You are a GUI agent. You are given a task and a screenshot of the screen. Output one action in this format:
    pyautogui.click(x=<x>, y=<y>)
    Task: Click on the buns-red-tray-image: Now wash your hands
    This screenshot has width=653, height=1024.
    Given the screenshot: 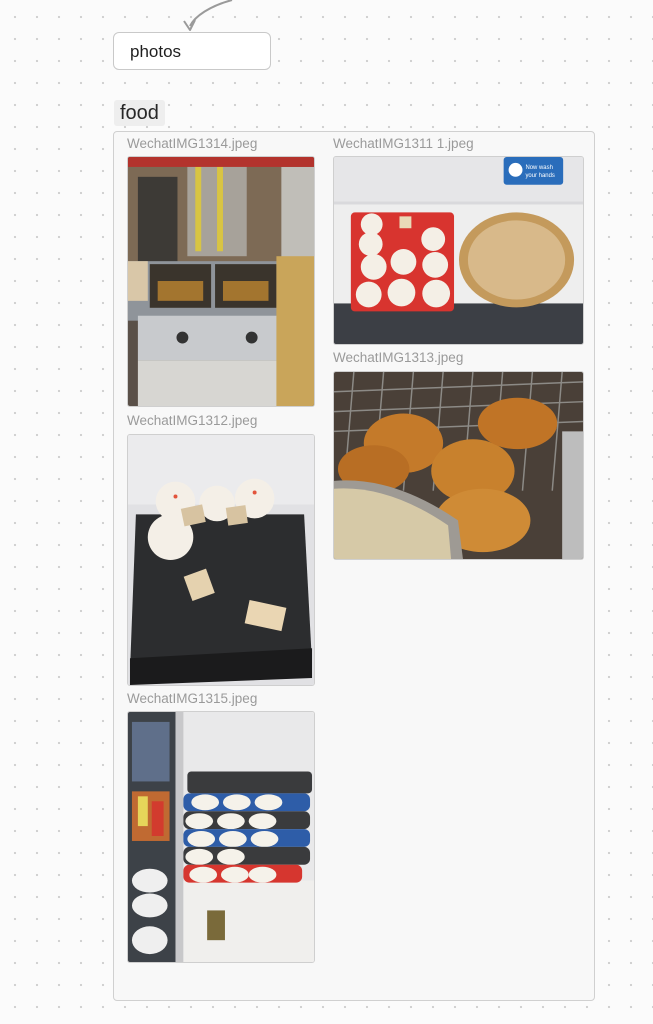 What is the action you would take?
    pyautogui.click(x=458, y=250)
    